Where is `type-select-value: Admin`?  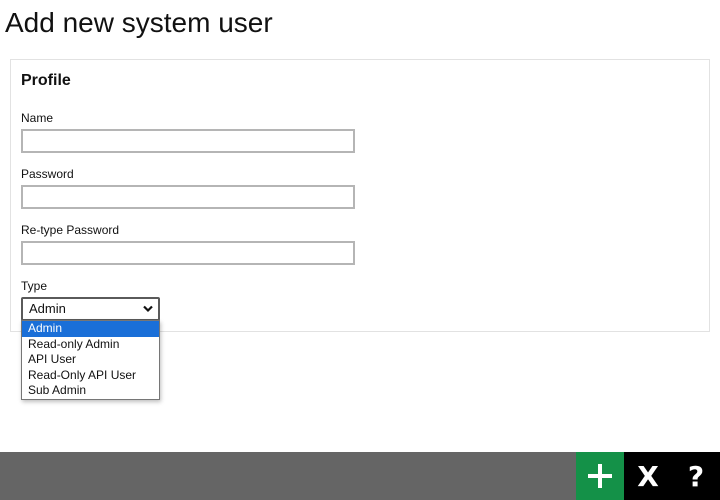
type-select-value: Admin is located at coordinates (47, 308).